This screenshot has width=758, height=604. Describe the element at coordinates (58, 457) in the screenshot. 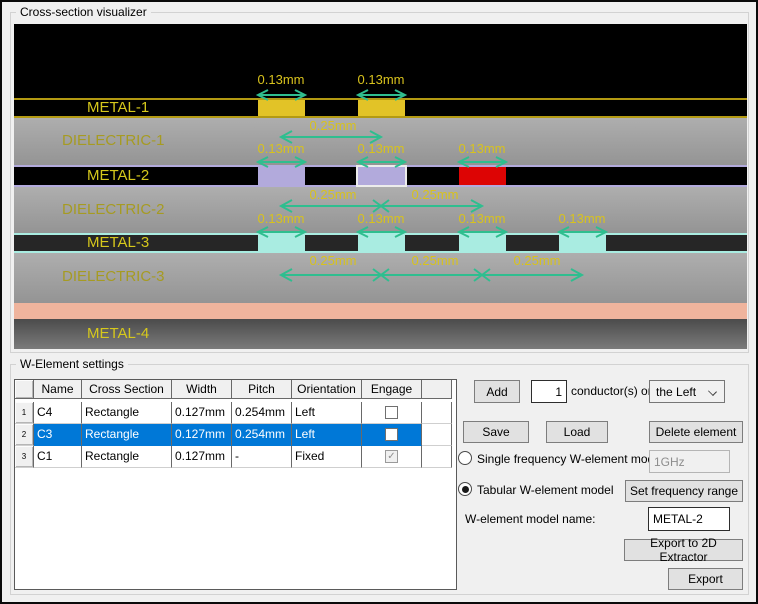

I see `cell-name-3: C1` at that location.